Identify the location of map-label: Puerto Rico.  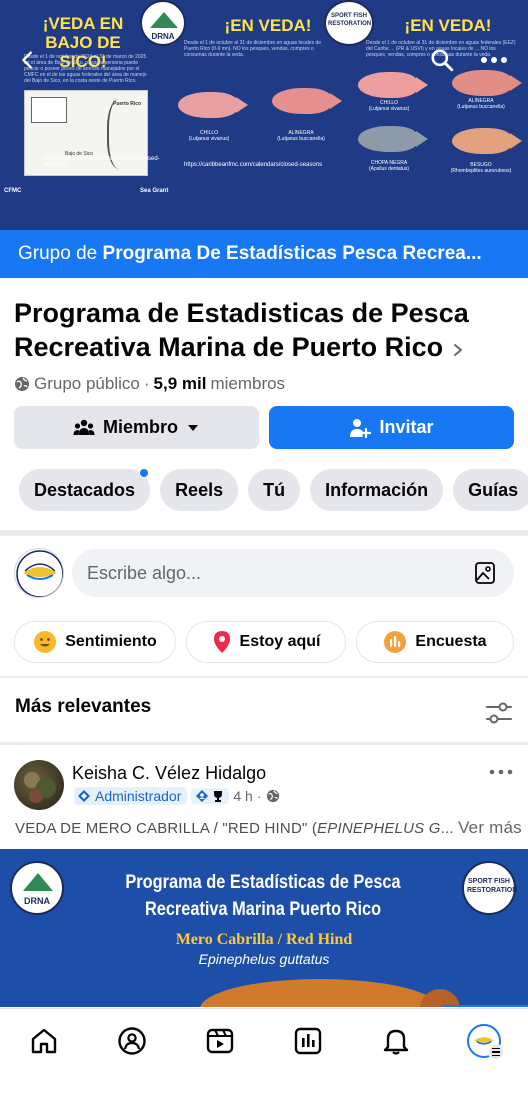
(127, 104).